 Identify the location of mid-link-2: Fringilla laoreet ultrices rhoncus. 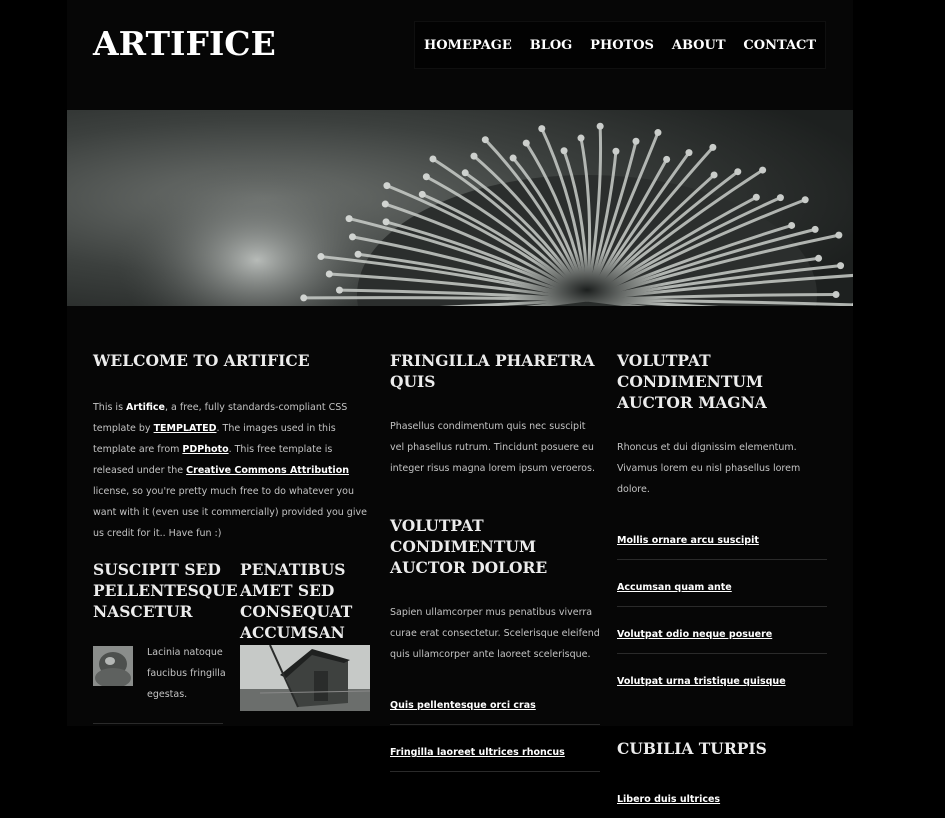
(477, 752).